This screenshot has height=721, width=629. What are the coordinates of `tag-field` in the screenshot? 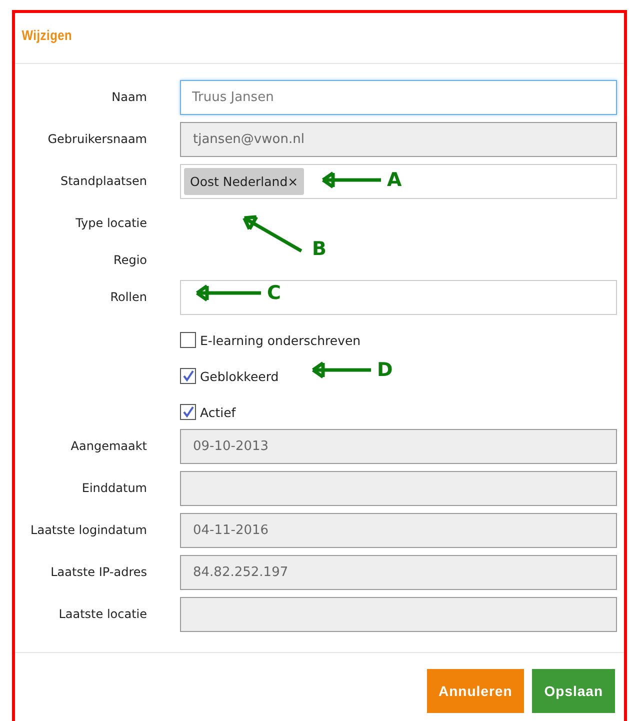 It's located at (398, 297).